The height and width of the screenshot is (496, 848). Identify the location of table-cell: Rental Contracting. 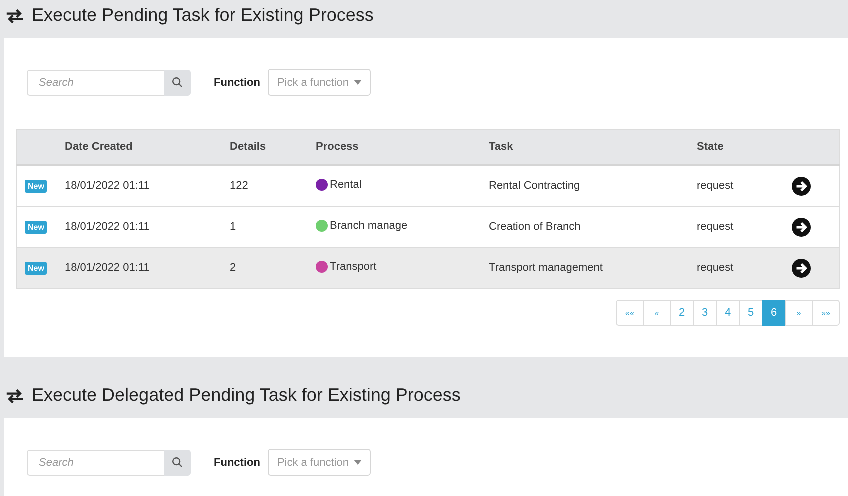
(534, 186).